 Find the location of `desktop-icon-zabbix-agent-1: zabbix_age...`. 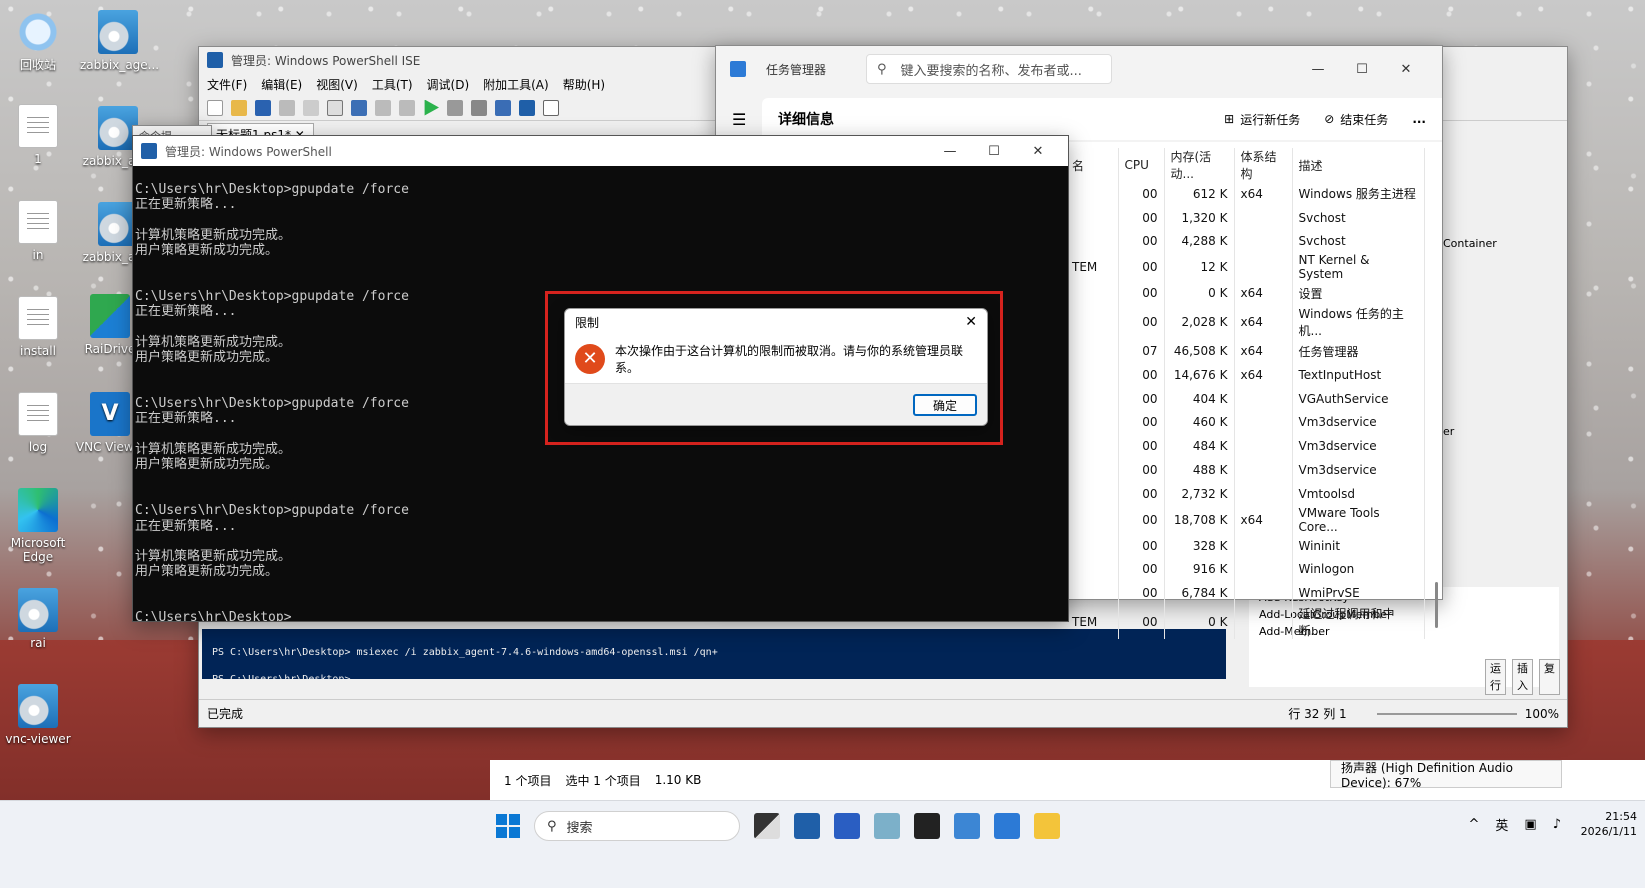

desktop-icon-zabbix-agent-1: zabbix_age... is located at coordinates (119, 41).